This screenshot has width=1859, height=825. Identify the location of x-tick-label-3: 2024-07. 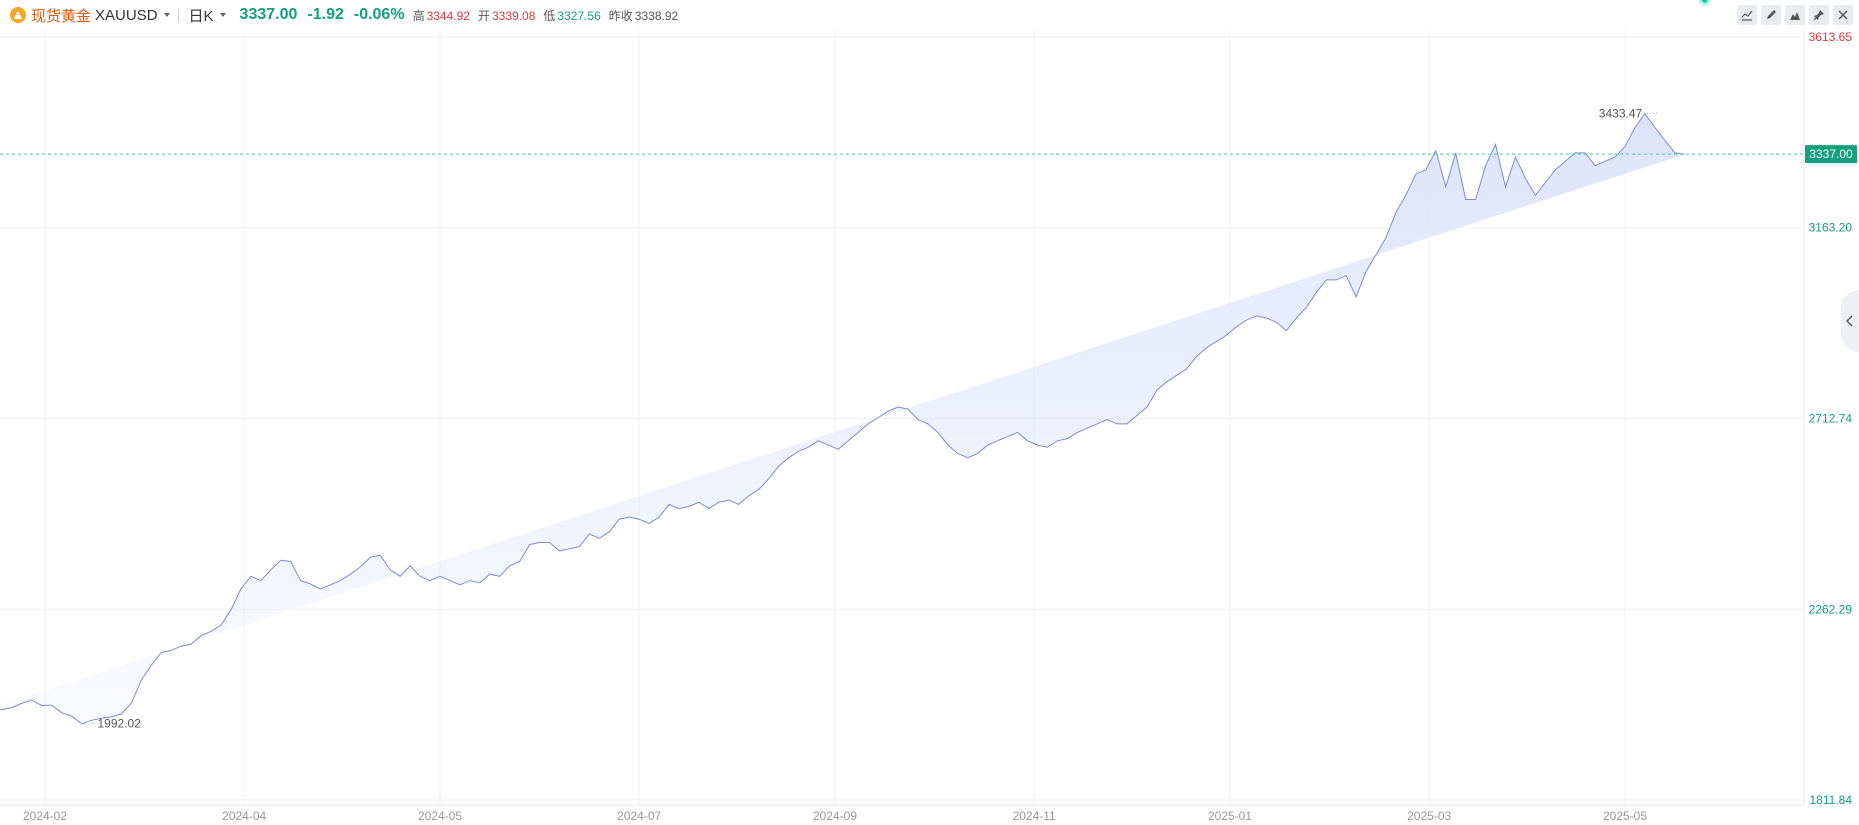
(639, 816).